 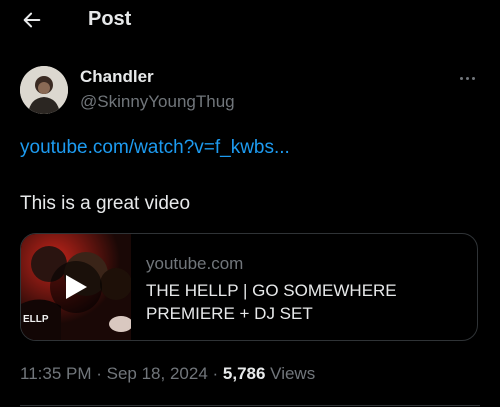 What do you see at coordinates (56, 373) in the screenshot?
I see `post-time: 11:35 PM` at bounding box center [56, 373].